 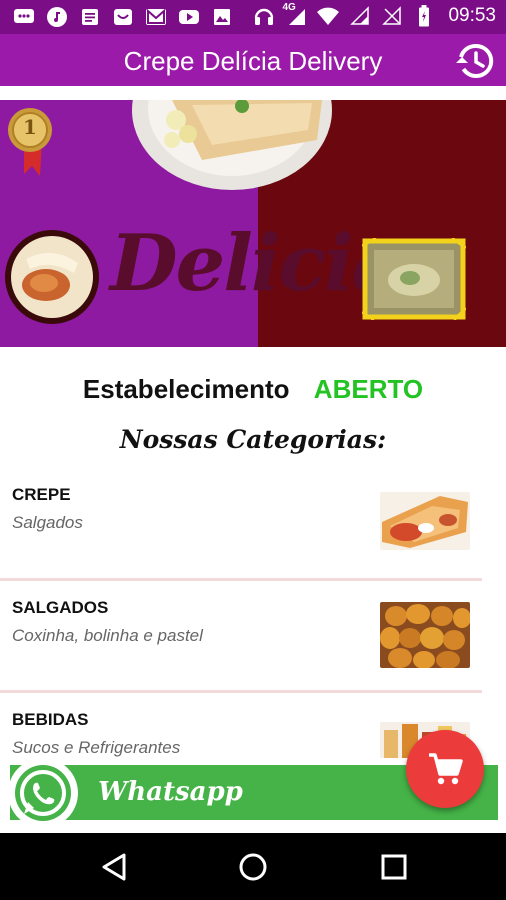 What do you see at coordinates (360, 16) in the screenshot?
I see `signal-icon` at bounding box center [360, 16].